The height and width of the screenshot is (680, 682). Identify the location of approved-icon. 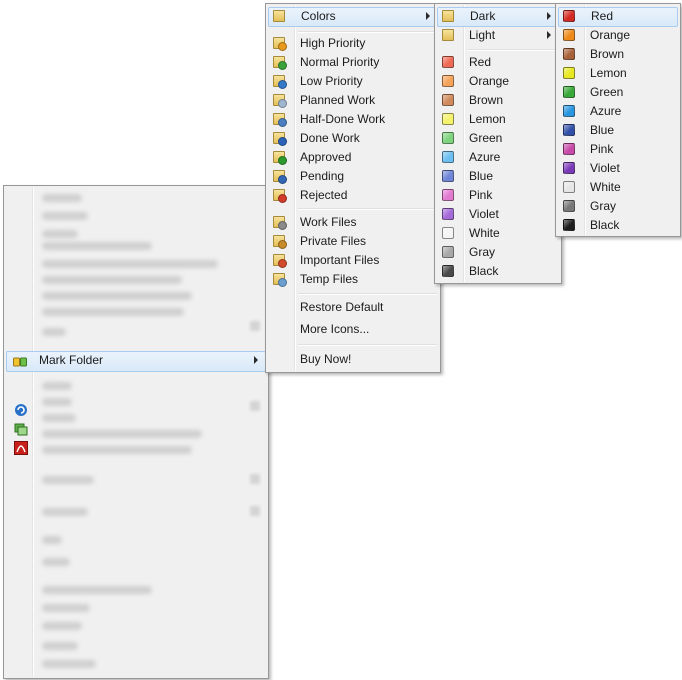
(280, 158).